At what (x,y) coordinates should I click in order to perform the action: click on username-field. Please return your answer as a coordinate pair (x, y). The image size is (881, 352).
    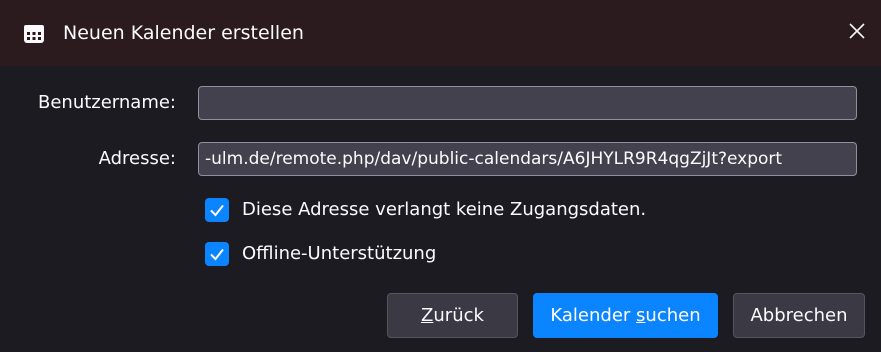
    Looking at the image, I should click on (527, 103).